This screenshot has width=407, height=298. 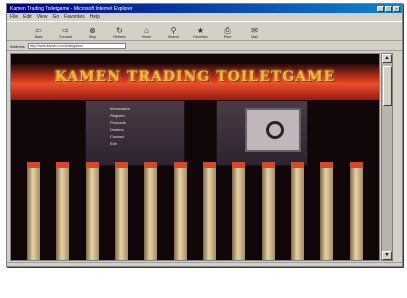 What do you see at coordinates (146, 37) in the screenshot?
I see `home-label: Home` at bounding box center [146, 37].